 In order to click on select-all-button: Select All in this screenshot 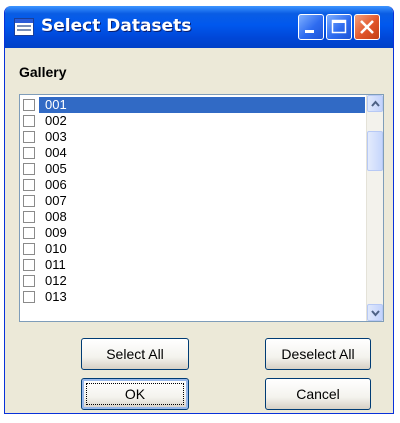, I will do `click(135, 354)`.